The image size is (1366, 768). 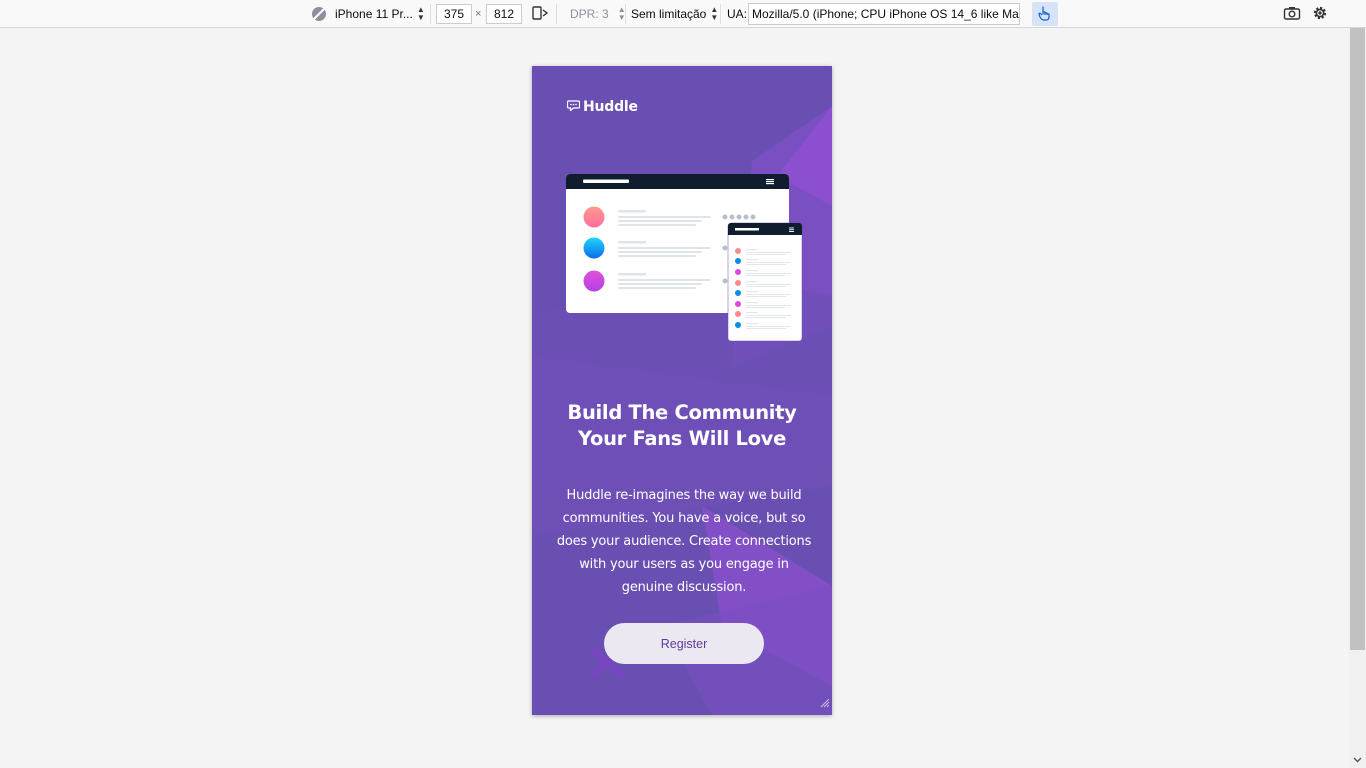 I want to click on no-throttle-circle-icon, so click(x=319, y=14).